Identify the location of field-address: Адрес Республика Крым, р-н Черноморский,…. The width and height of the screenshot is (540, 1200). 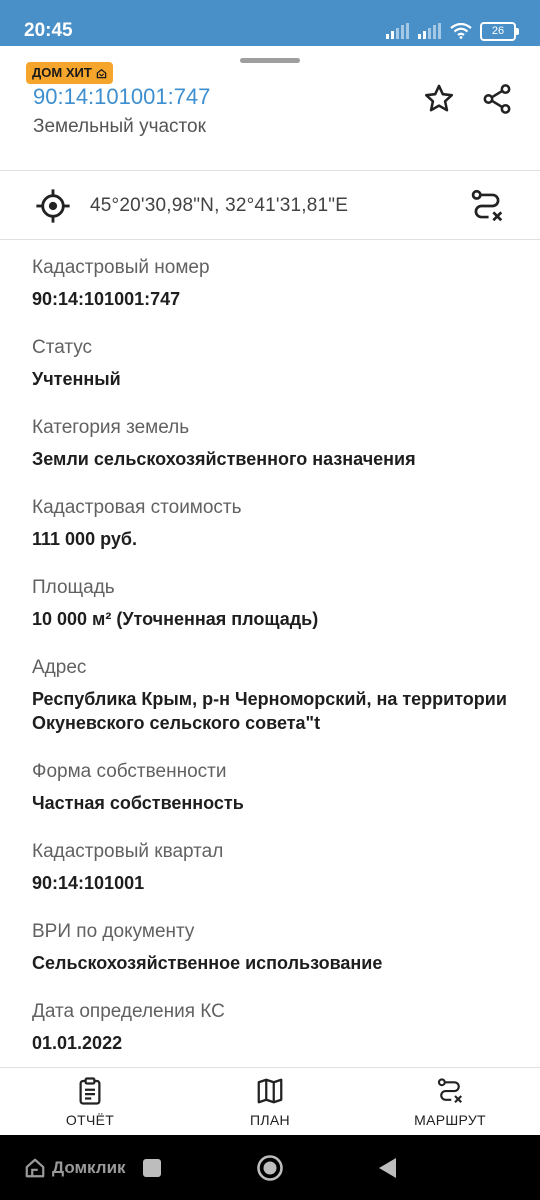
(282, 695).